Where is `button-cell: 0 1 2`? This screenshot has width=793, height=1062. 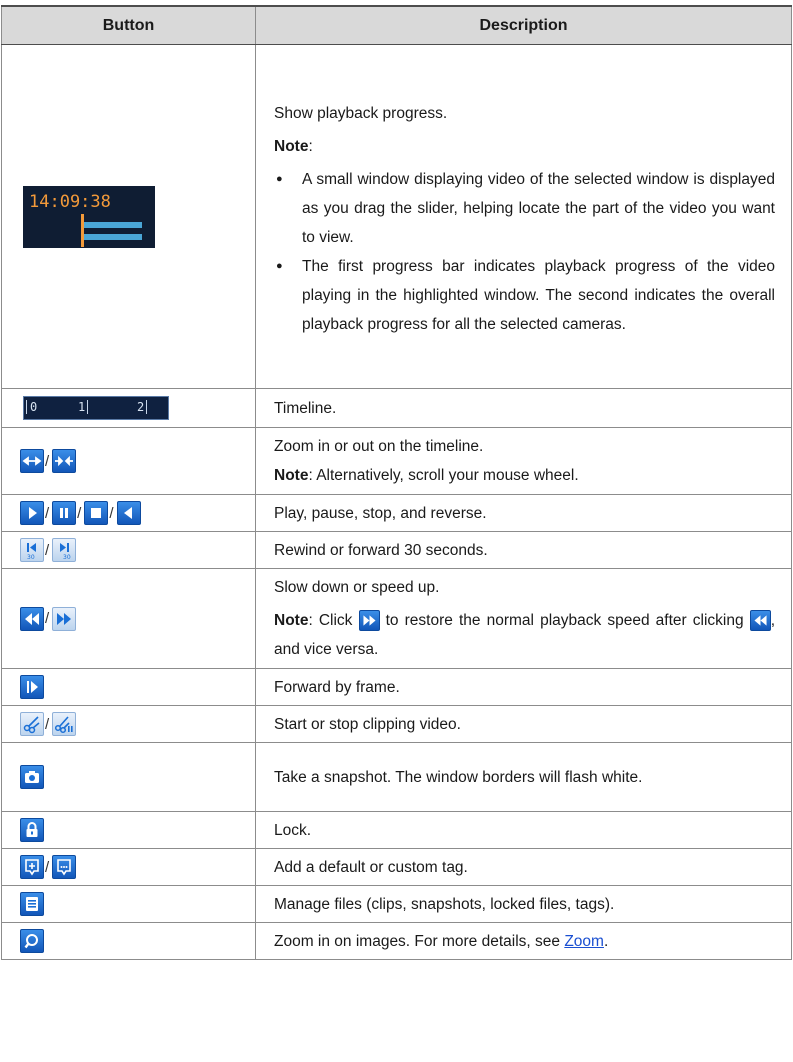
button-cell: 0 1 2 is located at coordinates (128, 408).